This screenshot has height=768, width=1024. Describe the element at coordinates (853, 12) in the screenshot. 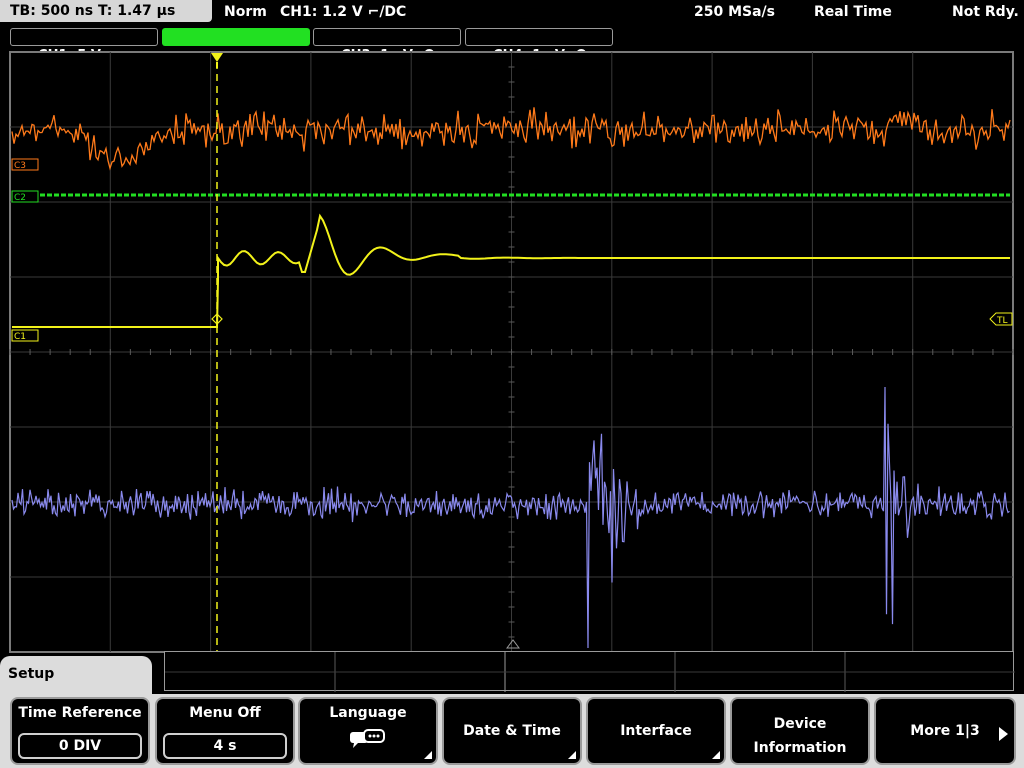

I see `acquisition-mode: Real Time` at that location.